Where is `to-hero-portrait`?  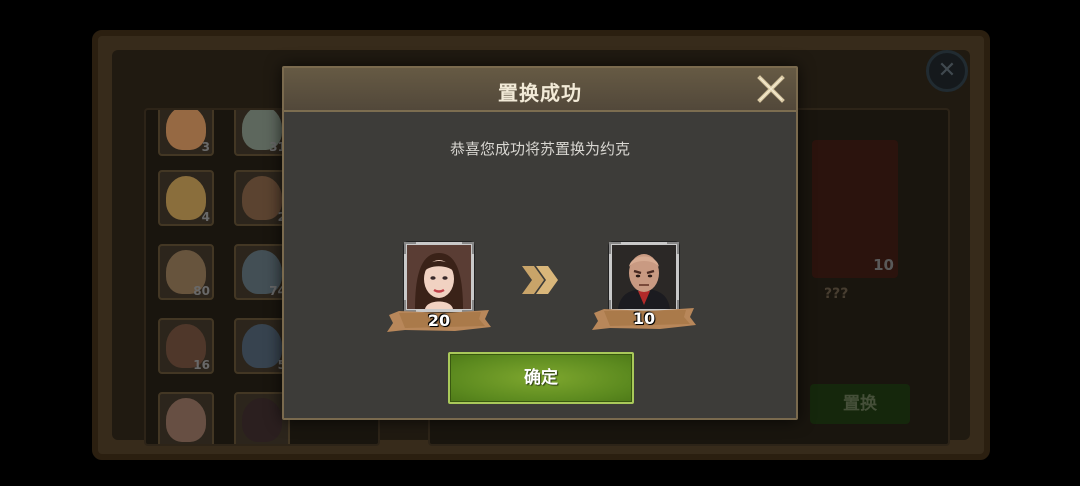
to-hero-portrait is located at coordinates (644, 277).